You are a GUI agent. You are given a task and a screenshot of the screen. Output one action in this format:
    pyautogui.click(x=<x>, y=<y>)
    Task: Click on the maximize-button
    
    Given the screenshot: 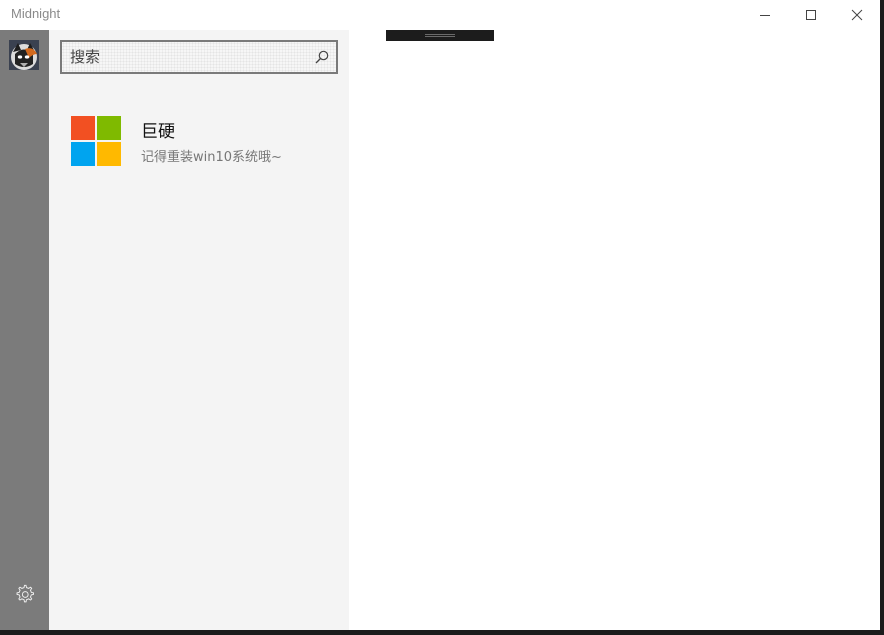 What is the action you would take?
    pyautogui.click(x=811, y=15)
    